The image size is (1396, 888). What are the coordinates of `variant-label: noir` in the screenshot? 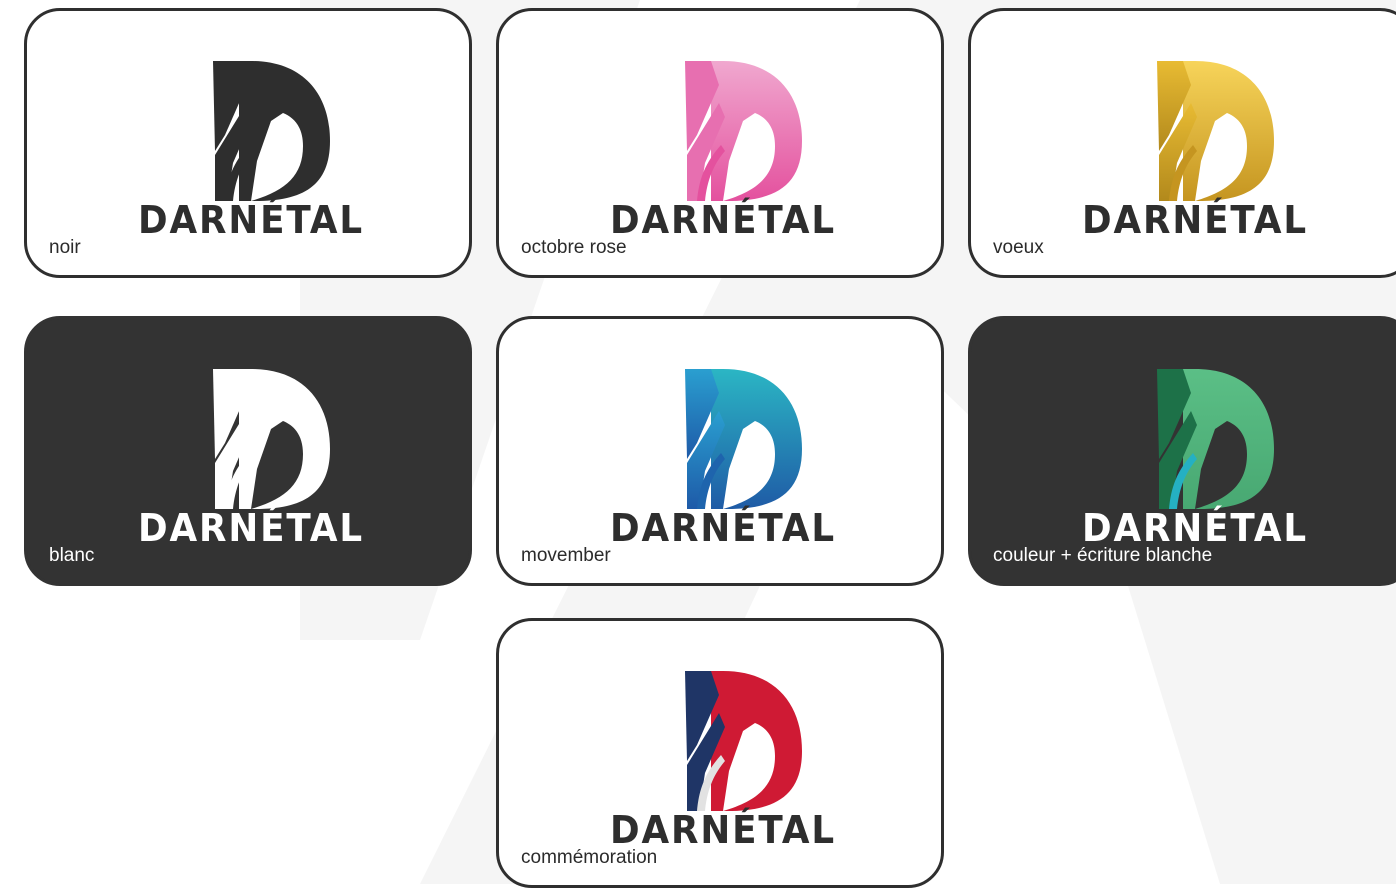 It's located at (65, 247).